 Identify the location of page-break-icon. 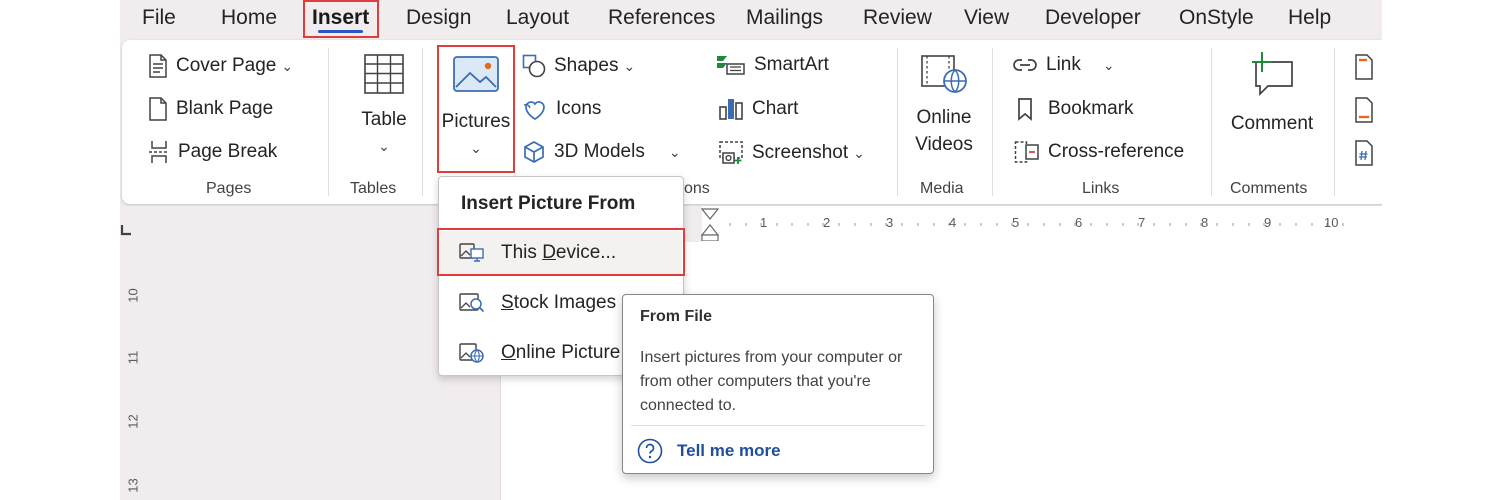
(159, 152).